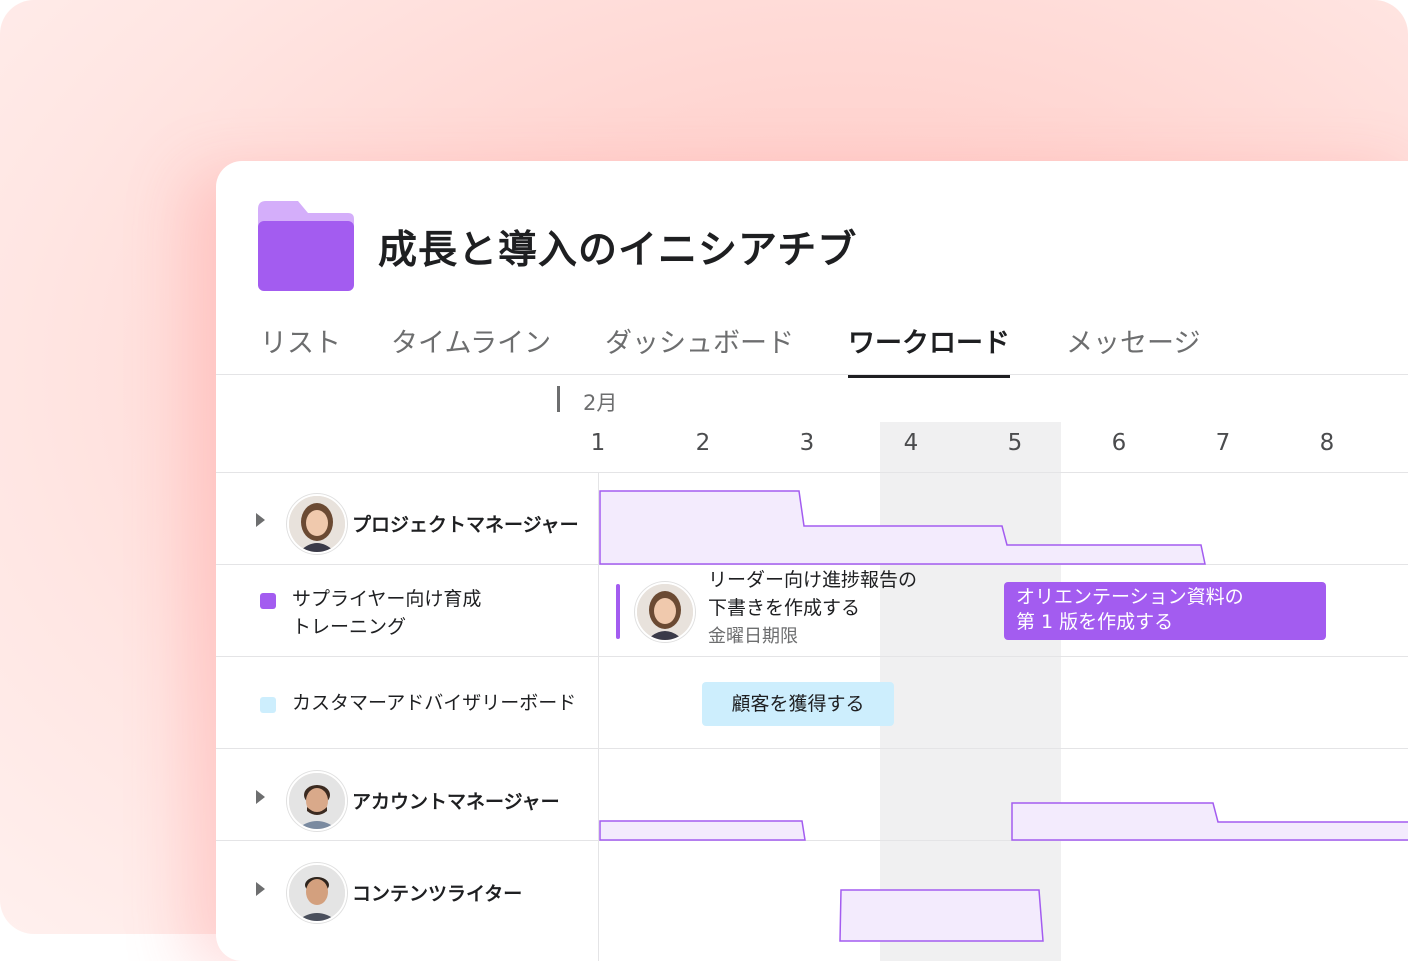  What do you see at coordinates (434, 703) in the screenshot?
I see `project-name: カスタマーアドバイザリーボード` at bounding box center [434, 703].